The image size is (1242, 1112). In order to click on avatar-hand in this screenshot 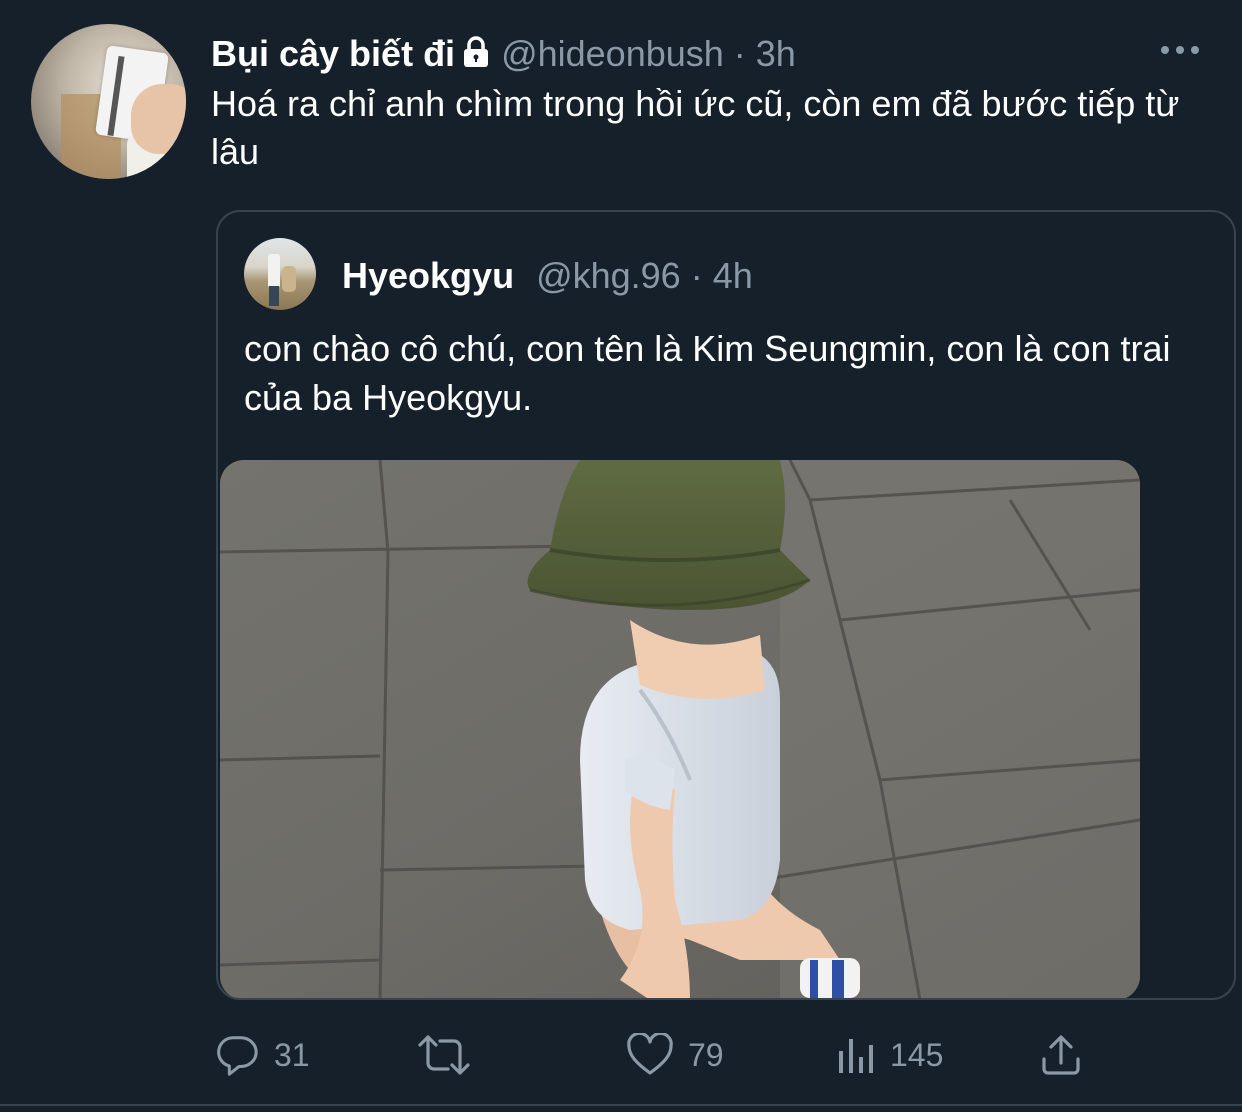, I will do `click(158, 119)`.